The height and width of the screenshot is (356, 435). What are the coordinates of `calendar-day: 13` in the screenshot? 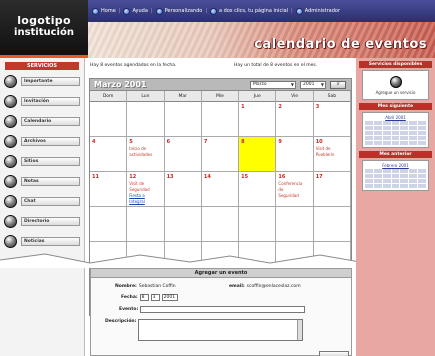 It's located at (183, 189).